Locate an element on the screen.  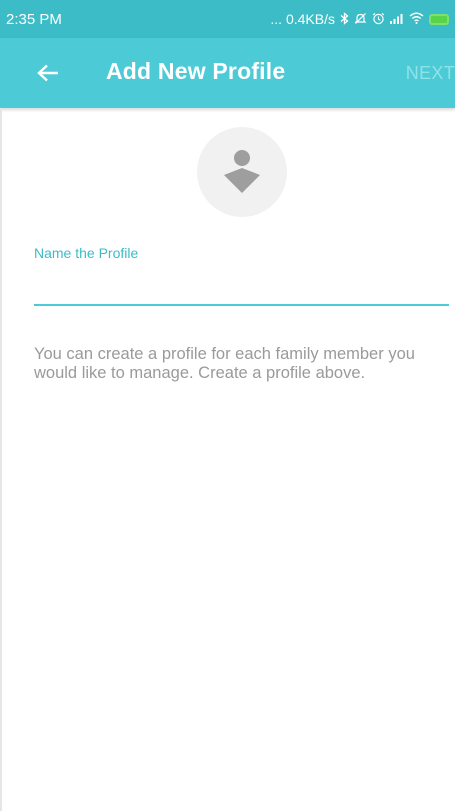
profile-avatar-icon is located at coordinates (242, 171).